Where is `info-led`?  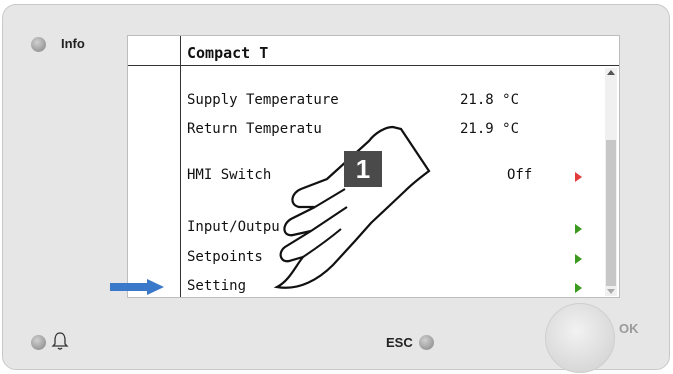 info-led is located at coordinates (38, 44).